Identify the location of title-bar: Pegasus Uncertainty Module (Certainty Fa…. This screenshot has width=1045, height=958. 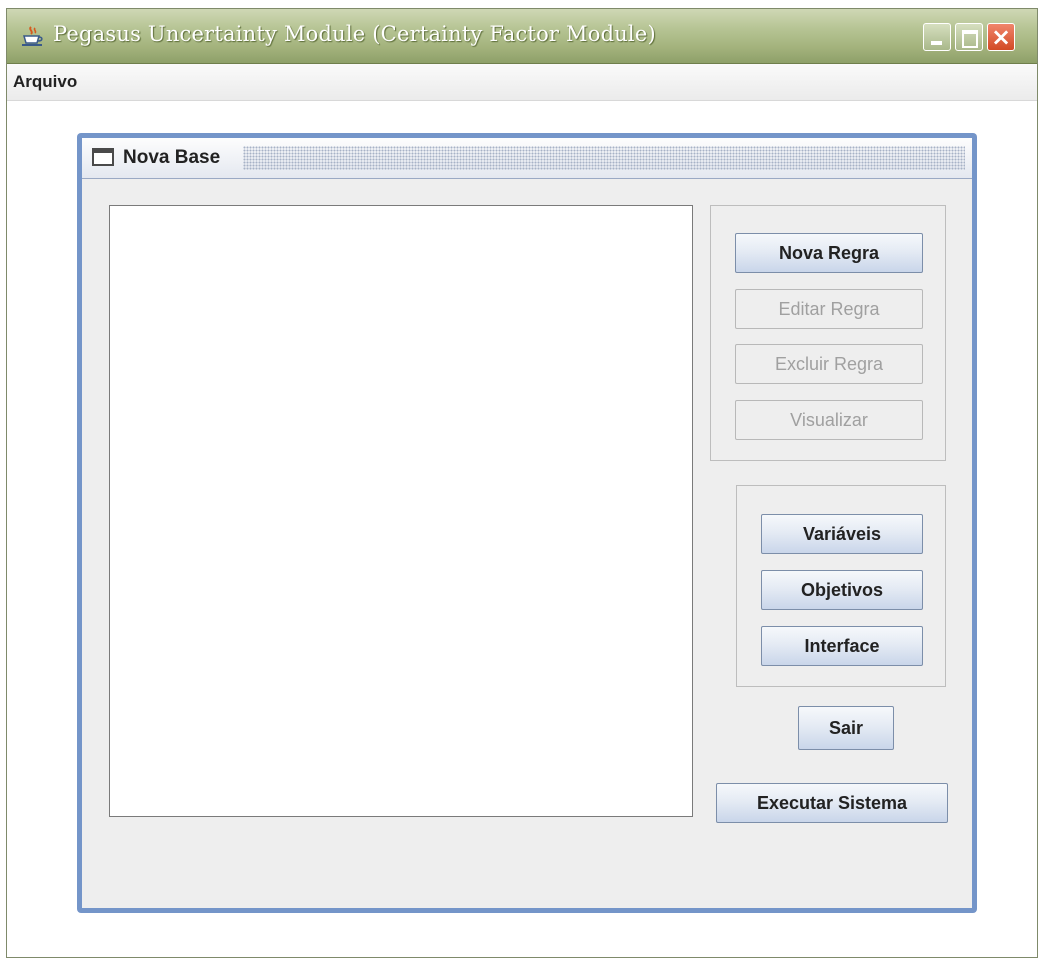
(522, 36).